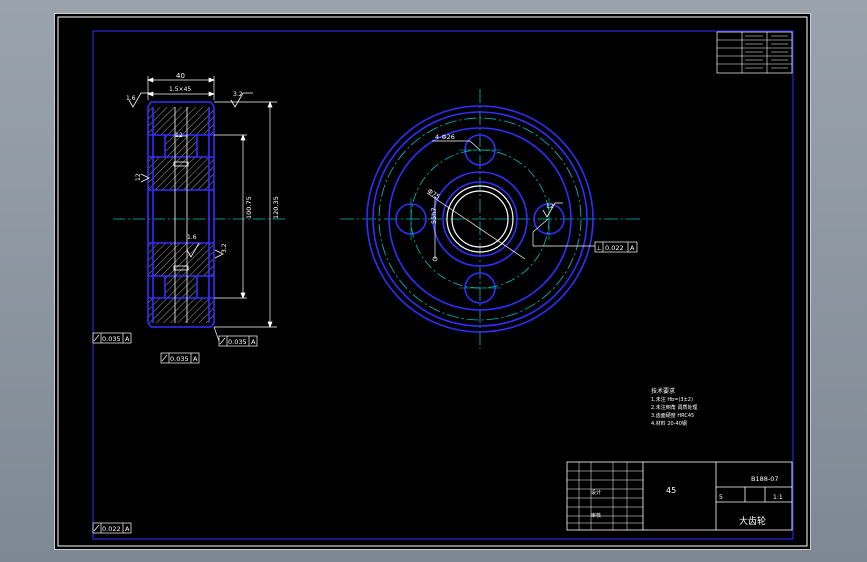  Describe the element at coordinates (127, 529) in the screenshot. I see `corner-runout-datum: A` at that location.